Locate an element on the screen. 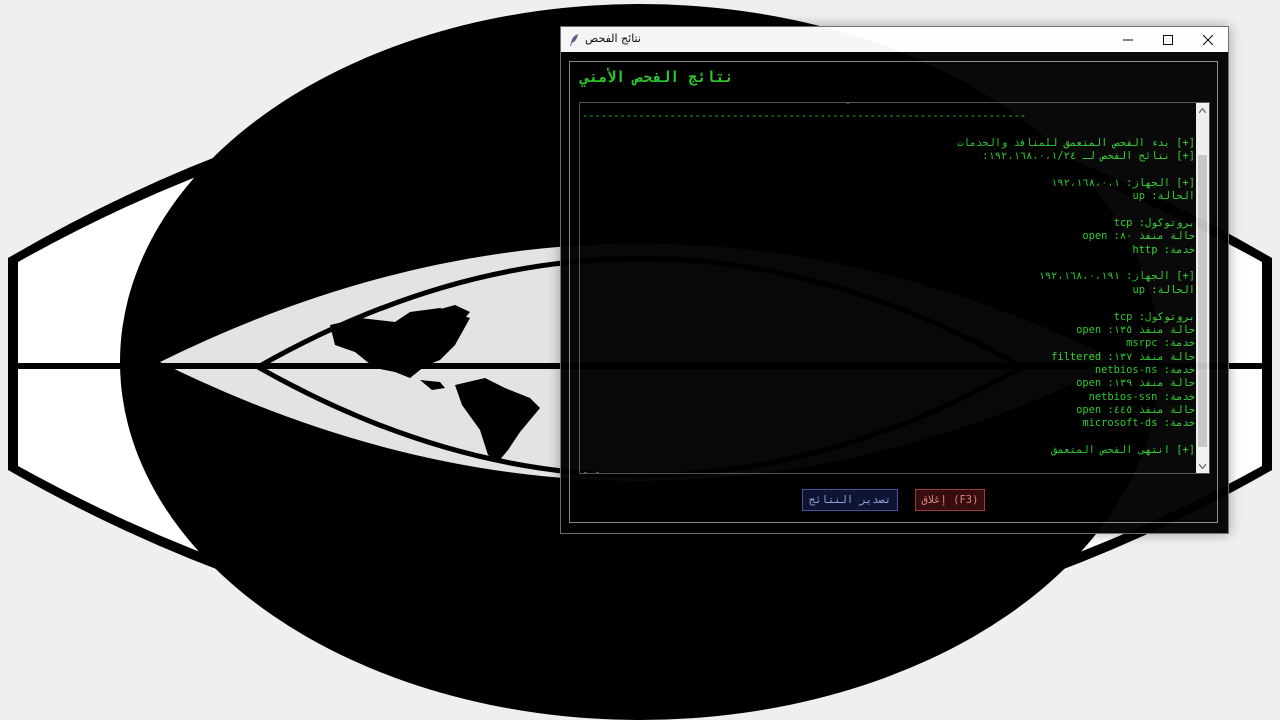 This screenshot has width=1280, height=720. close-window-button is located at coordinates (1208, 39).